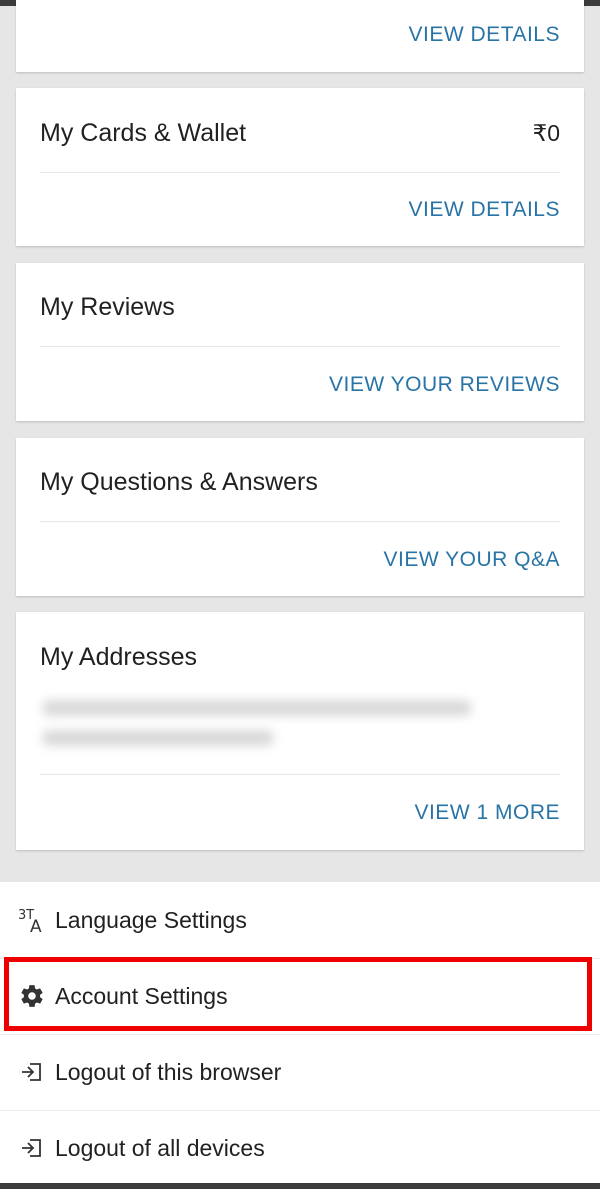  Describe the element at coordinates (300, 167) in the screenshot. I see `cards-wallet-card: My Cards & Wallet ₹0 VIEW DETAILS` at that location.